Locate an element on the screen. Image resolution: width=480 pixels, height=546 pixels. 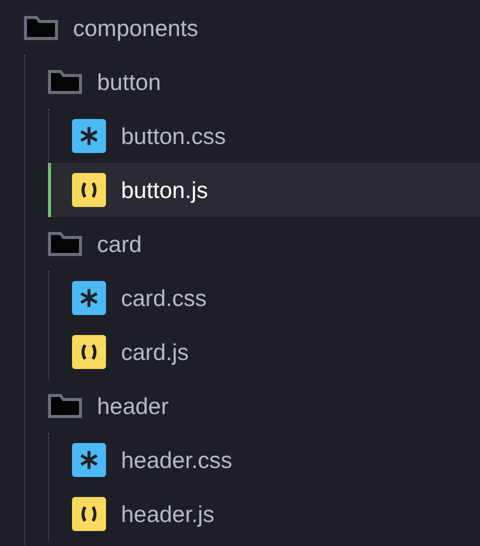
tree-row: components is located at coordinates (240, 28).